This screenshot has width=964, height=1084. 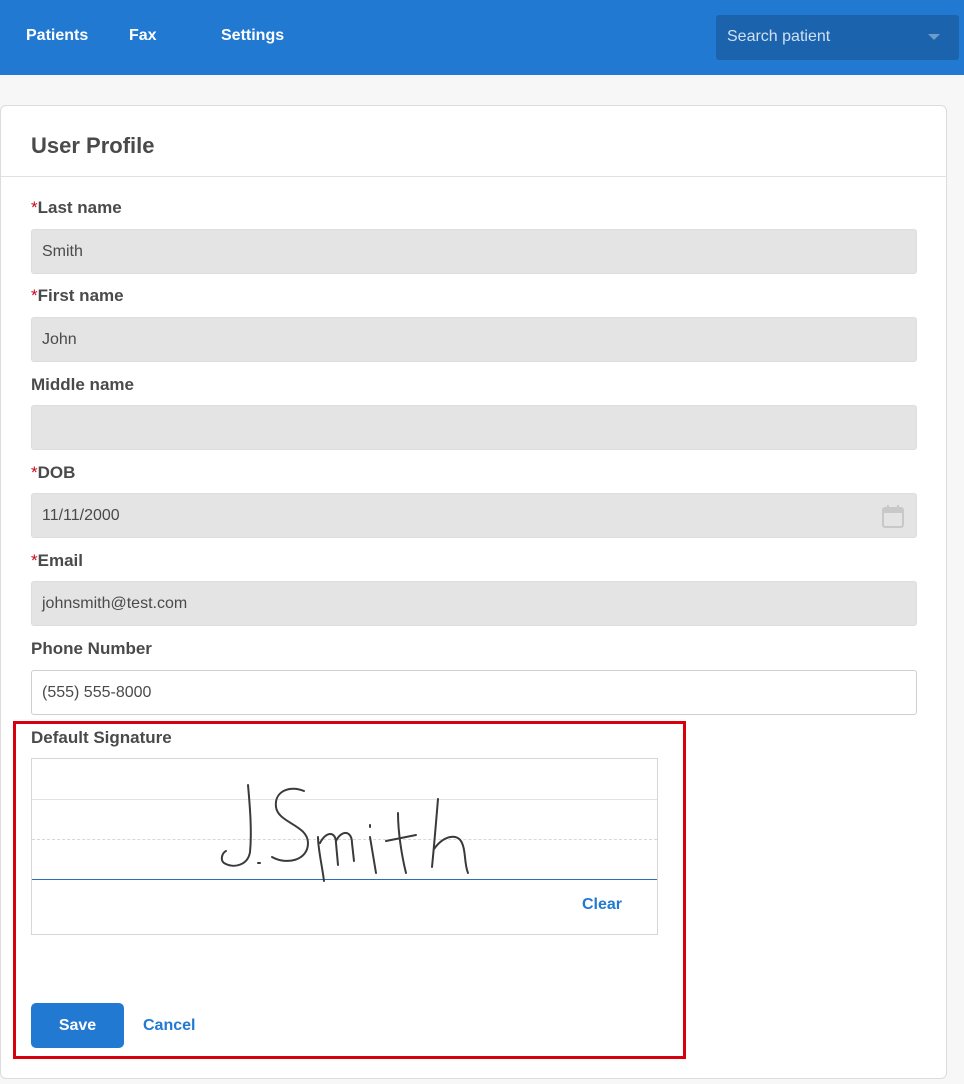 What do you see at coordinates (252, 36) in the screenshot?
I see `nav-settings: Settings` at bounding box center [252, 36].